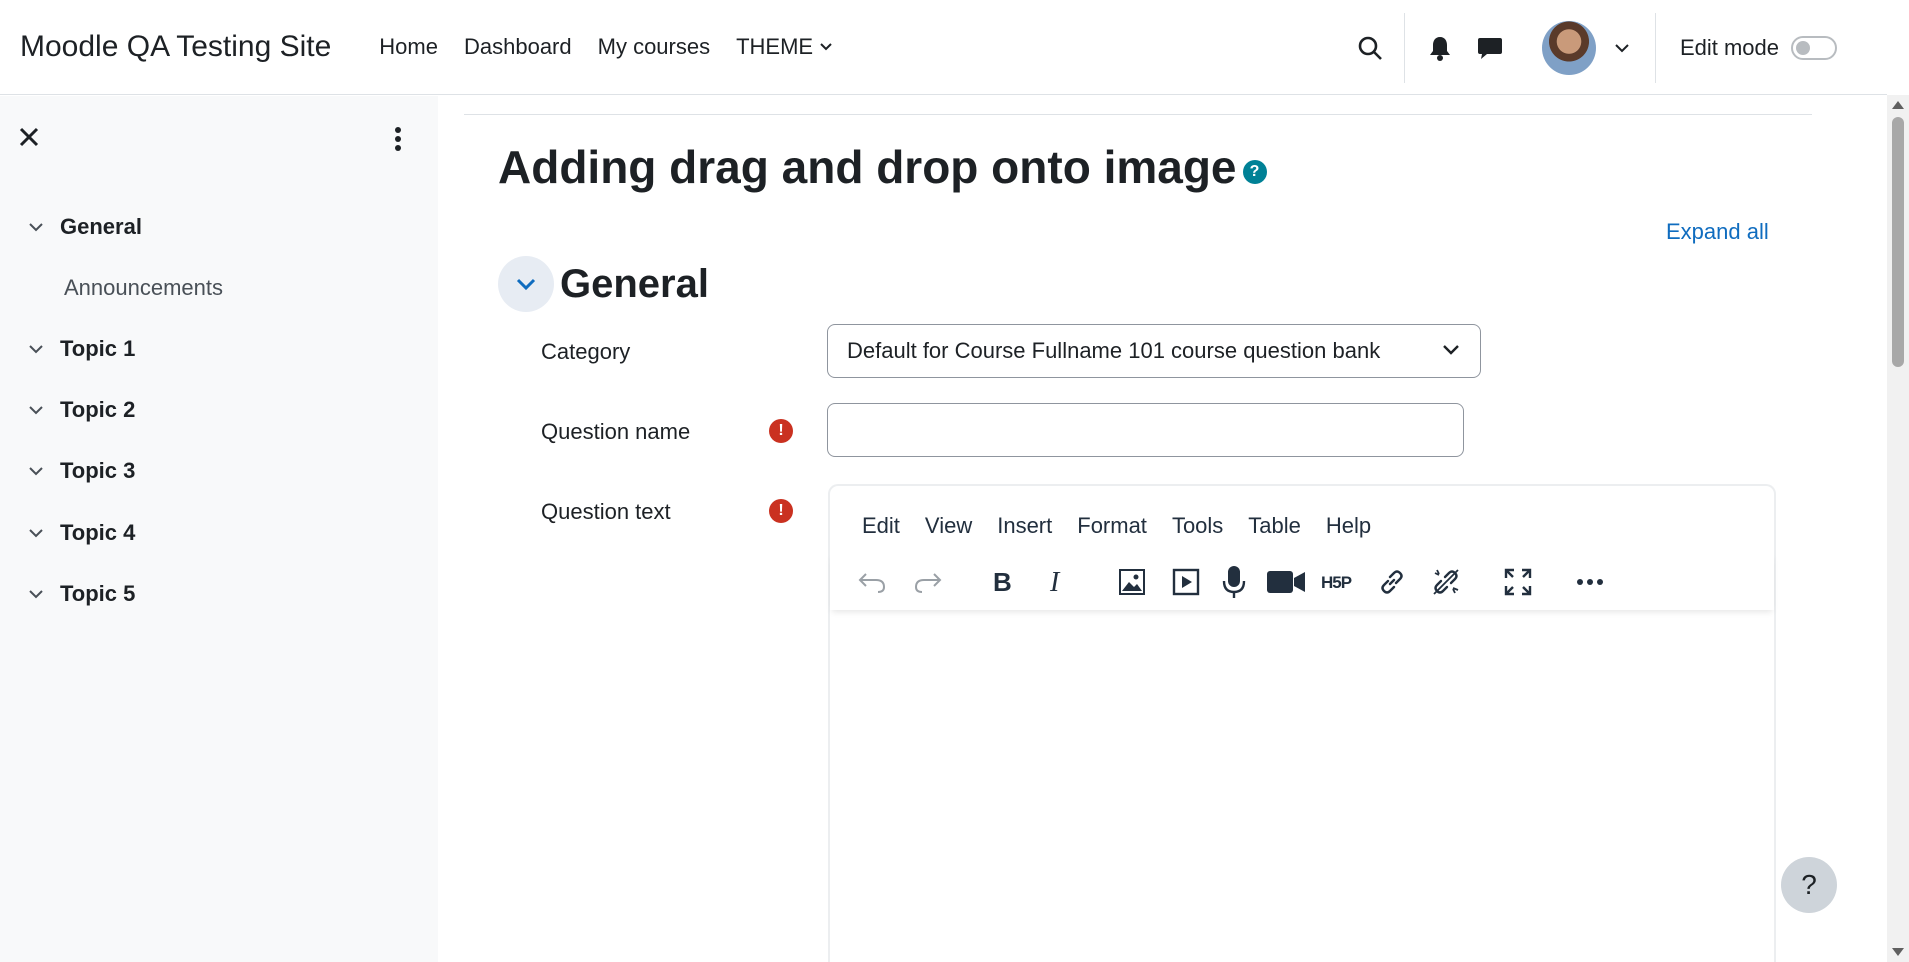 The width and height of the screenshot is (1909, 962). What do you see at coordinates (1490, 48) in the screenshot?
I see `messages-button` at bounding box center [1490, 48].